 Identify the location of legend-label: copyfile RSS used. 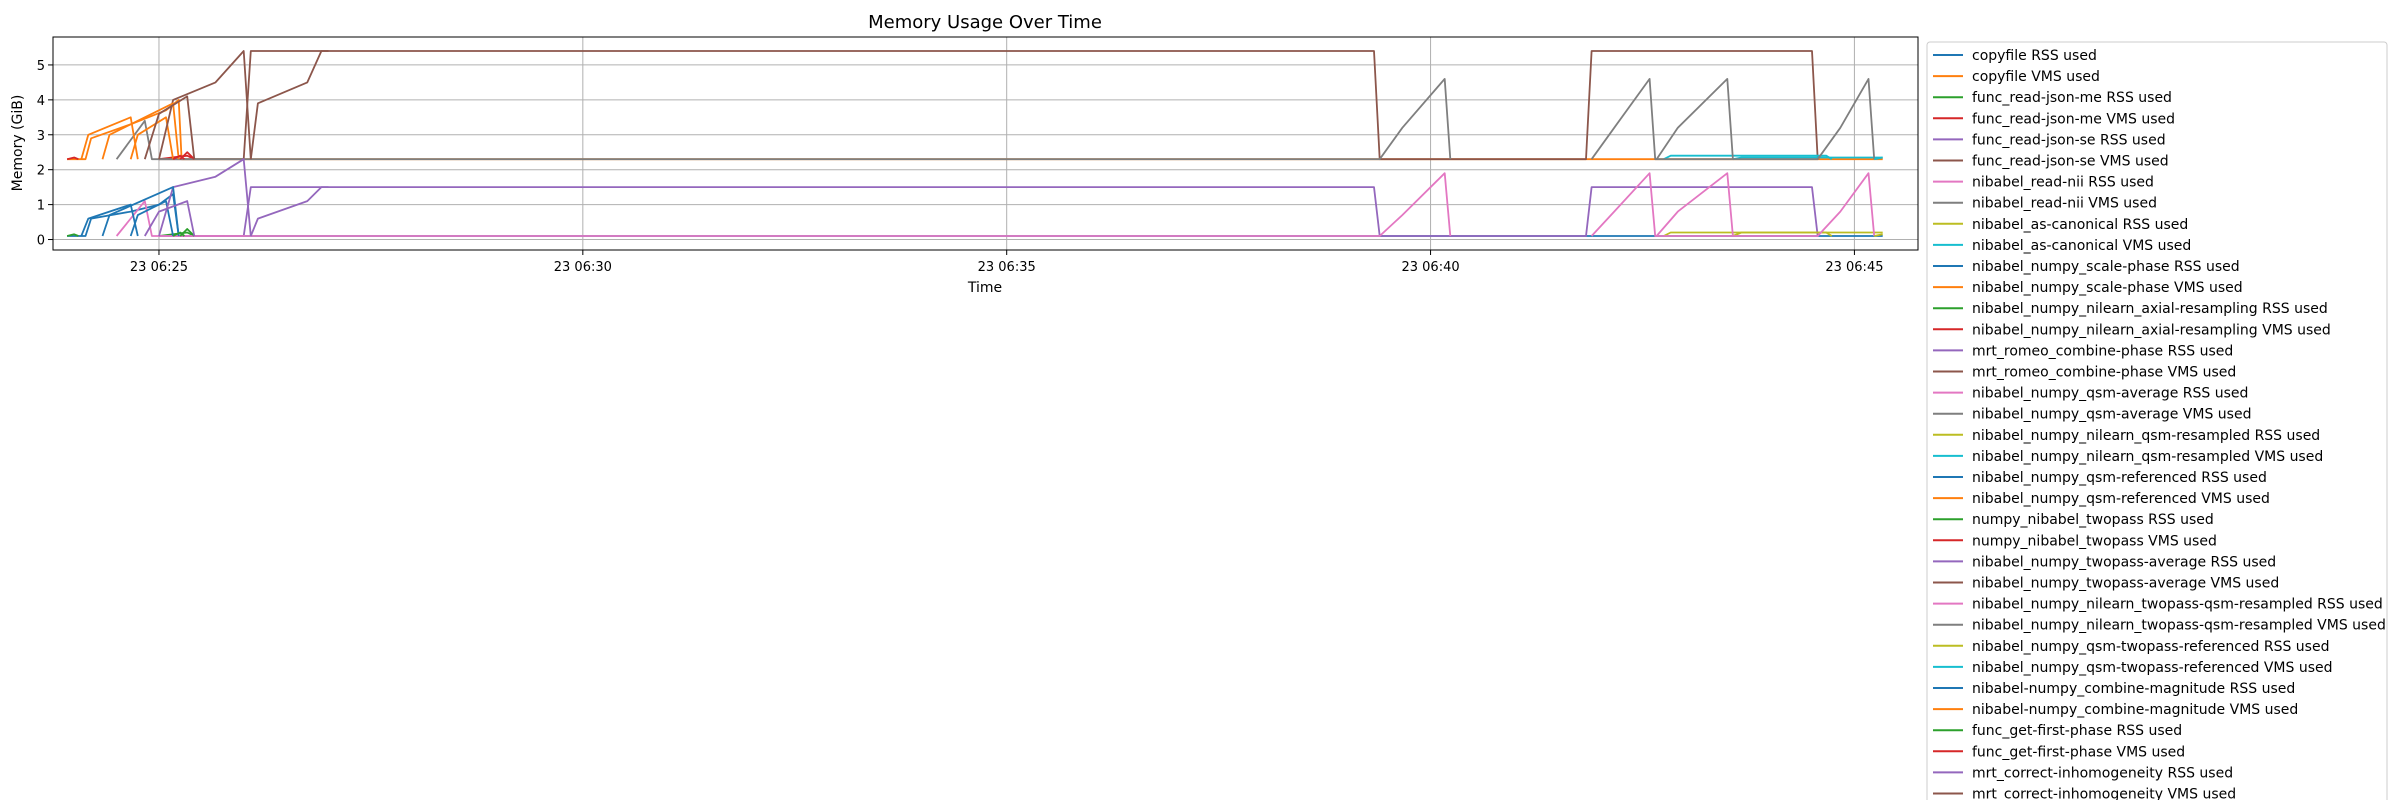
(2034, 56).